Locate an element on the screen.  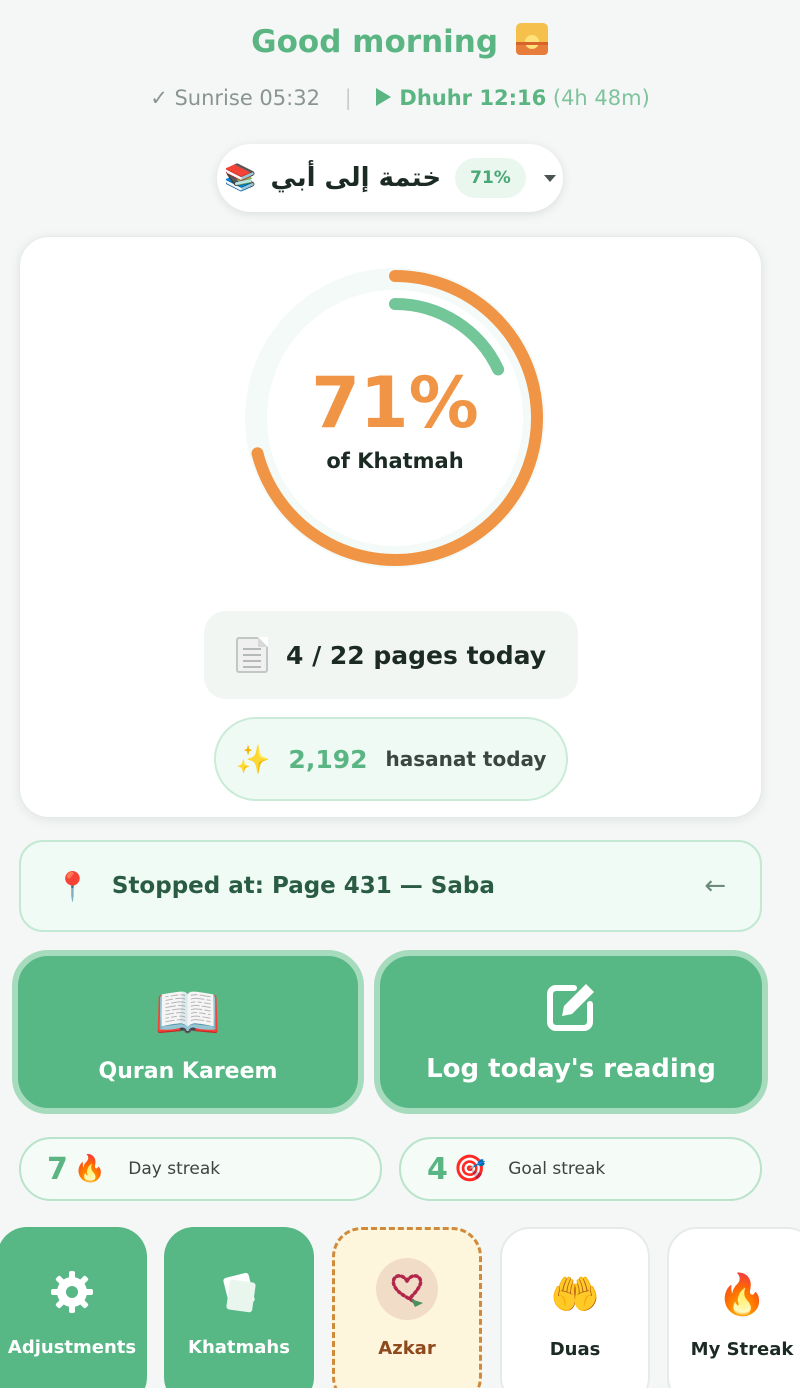
pages-today-pill: 4 / 22 pages today is located at coordinates (391, 655).